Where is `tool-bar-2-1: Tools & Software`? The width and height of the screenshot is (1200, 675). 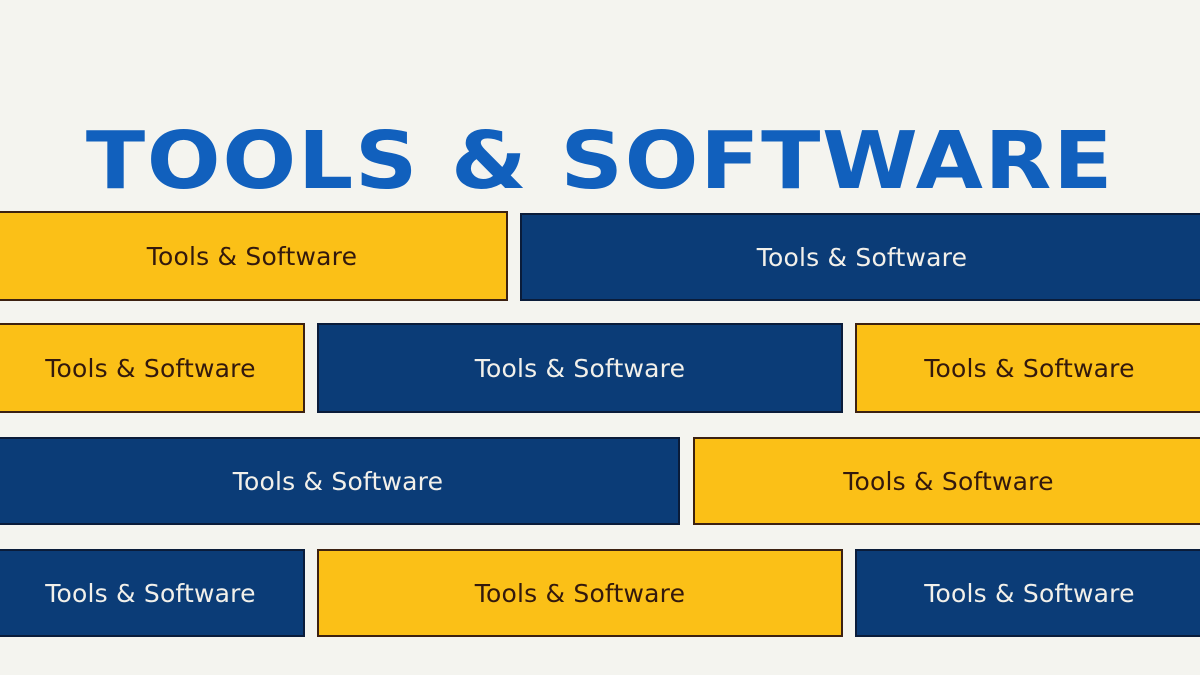
tool-bar-2-1: Tools & Software is located at coordinates (152, 368).